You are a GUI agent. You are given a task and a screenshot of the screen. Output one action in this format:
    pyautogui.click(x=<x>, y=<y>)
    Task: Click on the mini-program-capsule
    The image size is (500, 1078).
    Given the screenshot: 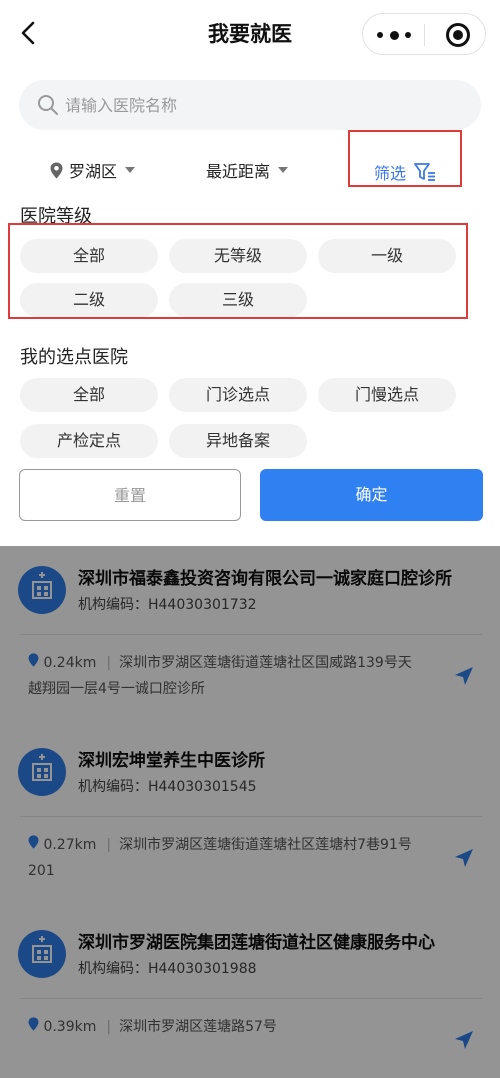 What is the action you would take?
    pyautogui.click(x=424, y=34)
    